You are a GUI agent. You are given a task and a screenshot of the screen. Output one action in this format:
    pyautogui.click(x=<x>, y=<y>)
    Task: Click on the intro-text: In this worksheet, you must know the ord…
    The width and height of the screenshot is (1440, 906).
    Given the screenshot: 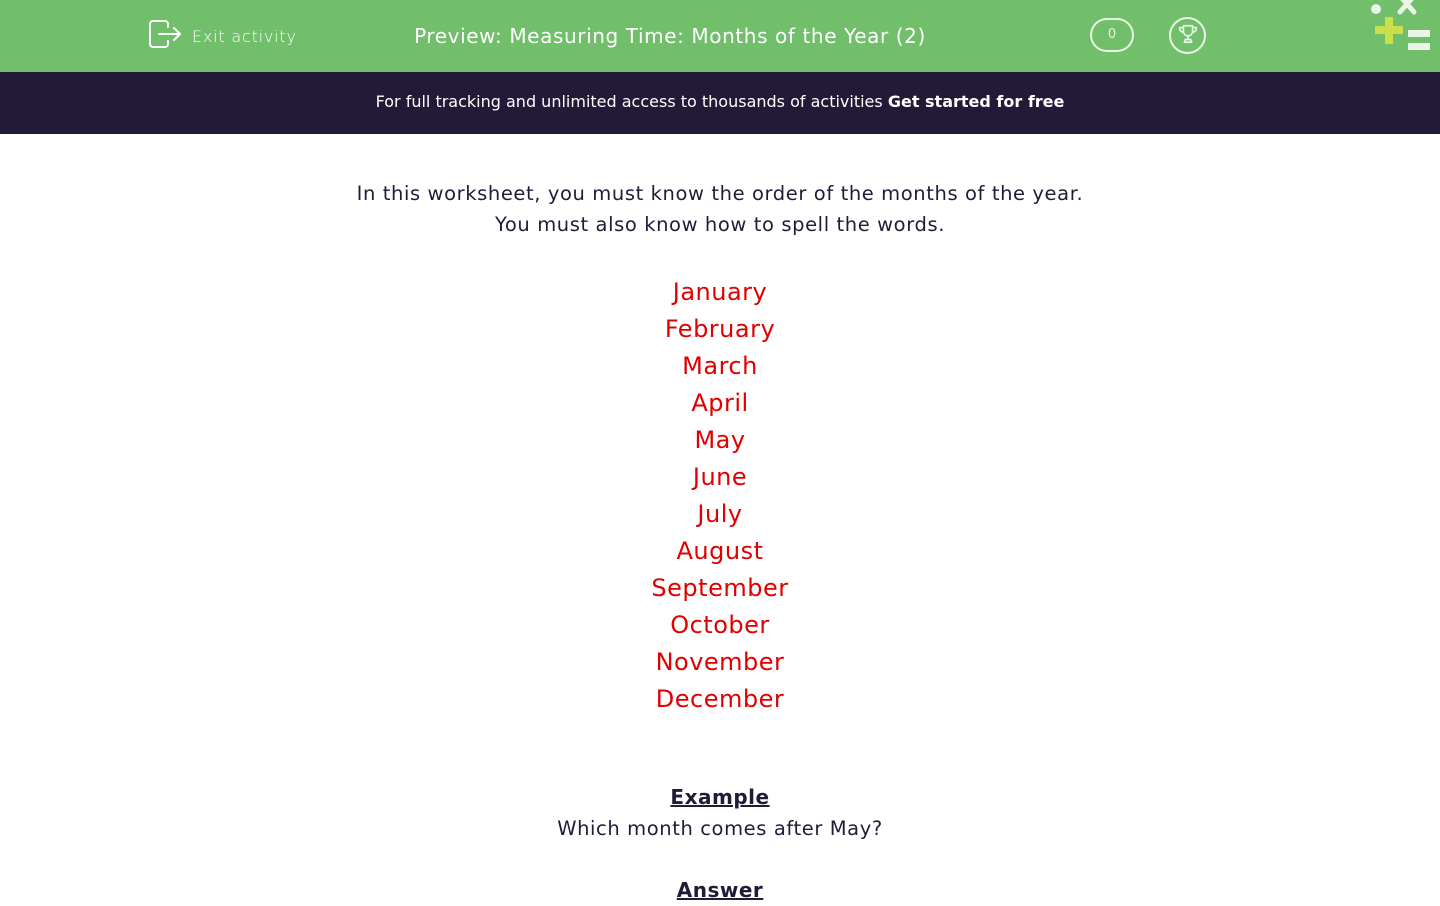 What is the action you would take?
    pyautogui.click(x=720, y=209)
    